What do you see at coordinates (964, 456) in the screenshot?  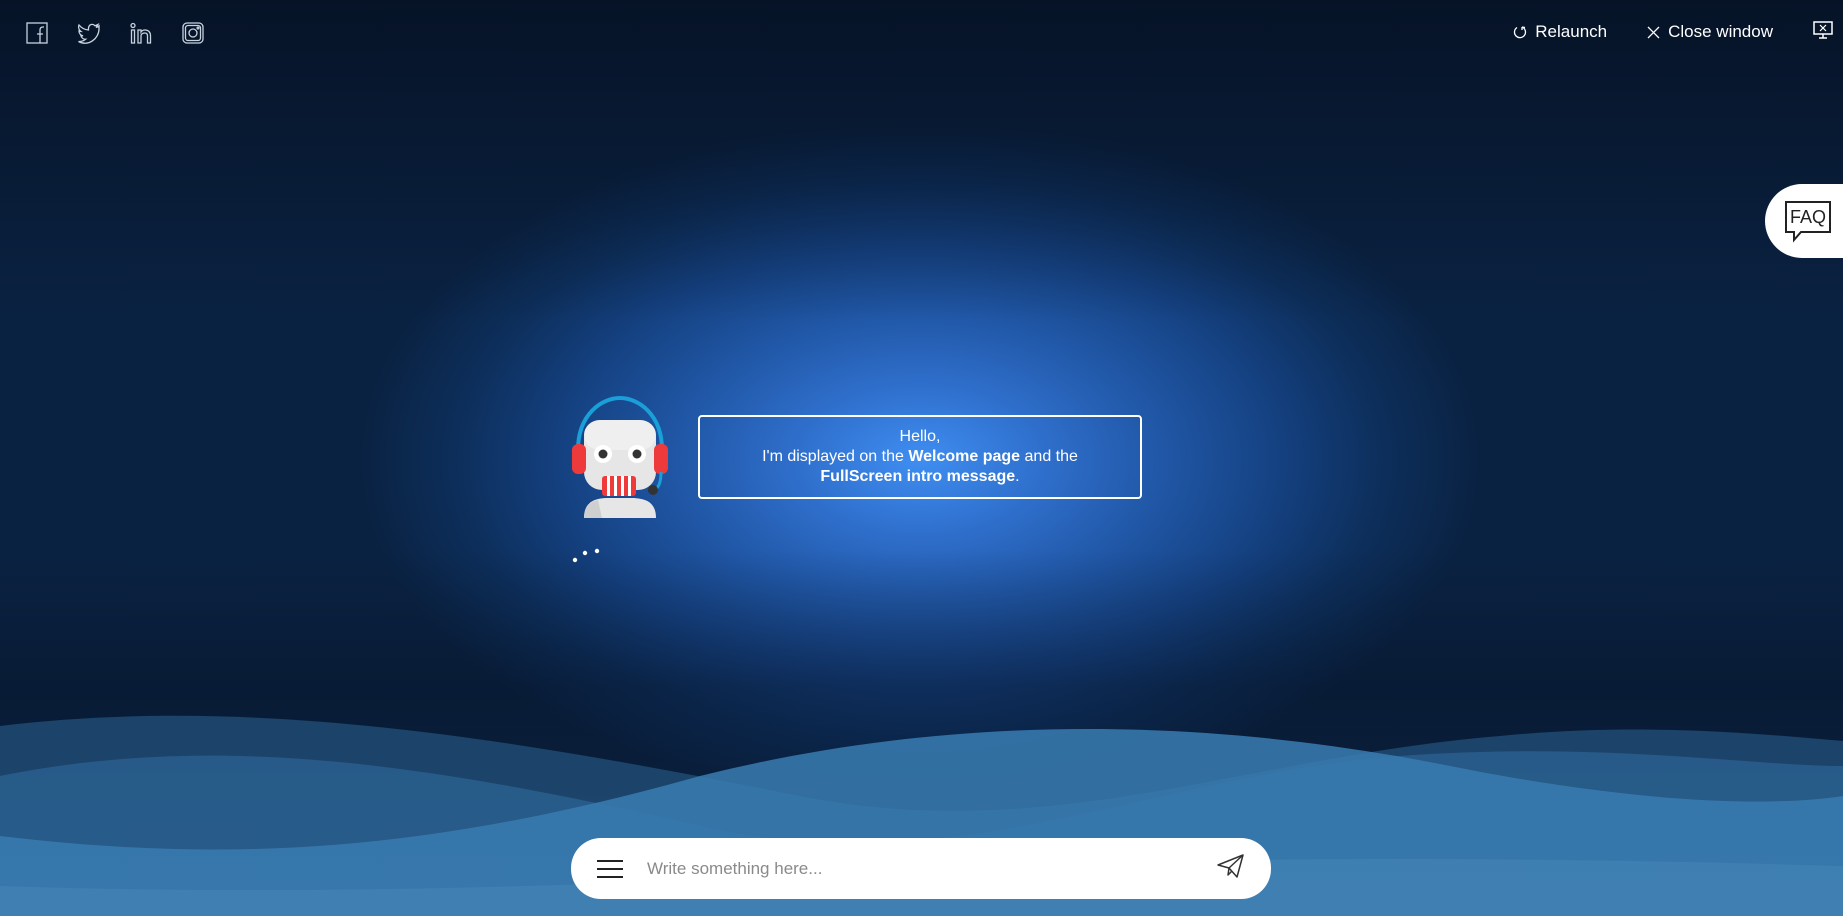 I see `welcome-page-emphasis: Welcome page` at bounding box center [964, 456].